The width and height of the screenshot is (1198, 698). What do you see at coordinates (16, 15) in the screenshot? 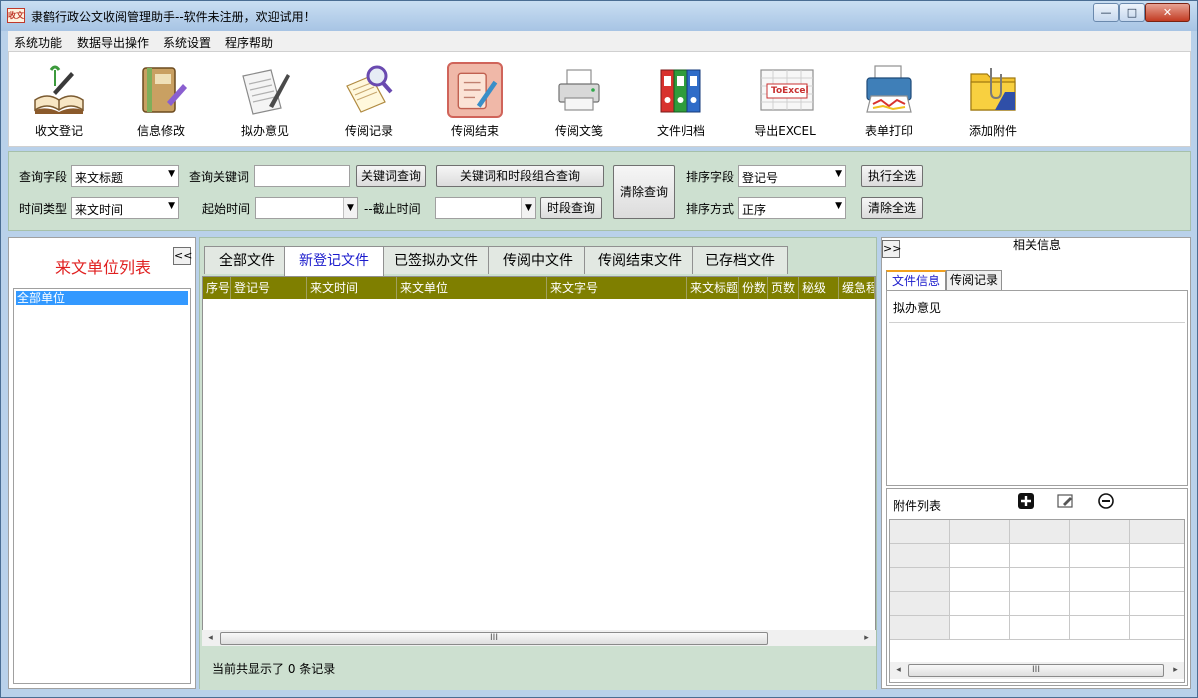
I see `app-logo-icon: 收文` at bounding box center [16, 15].